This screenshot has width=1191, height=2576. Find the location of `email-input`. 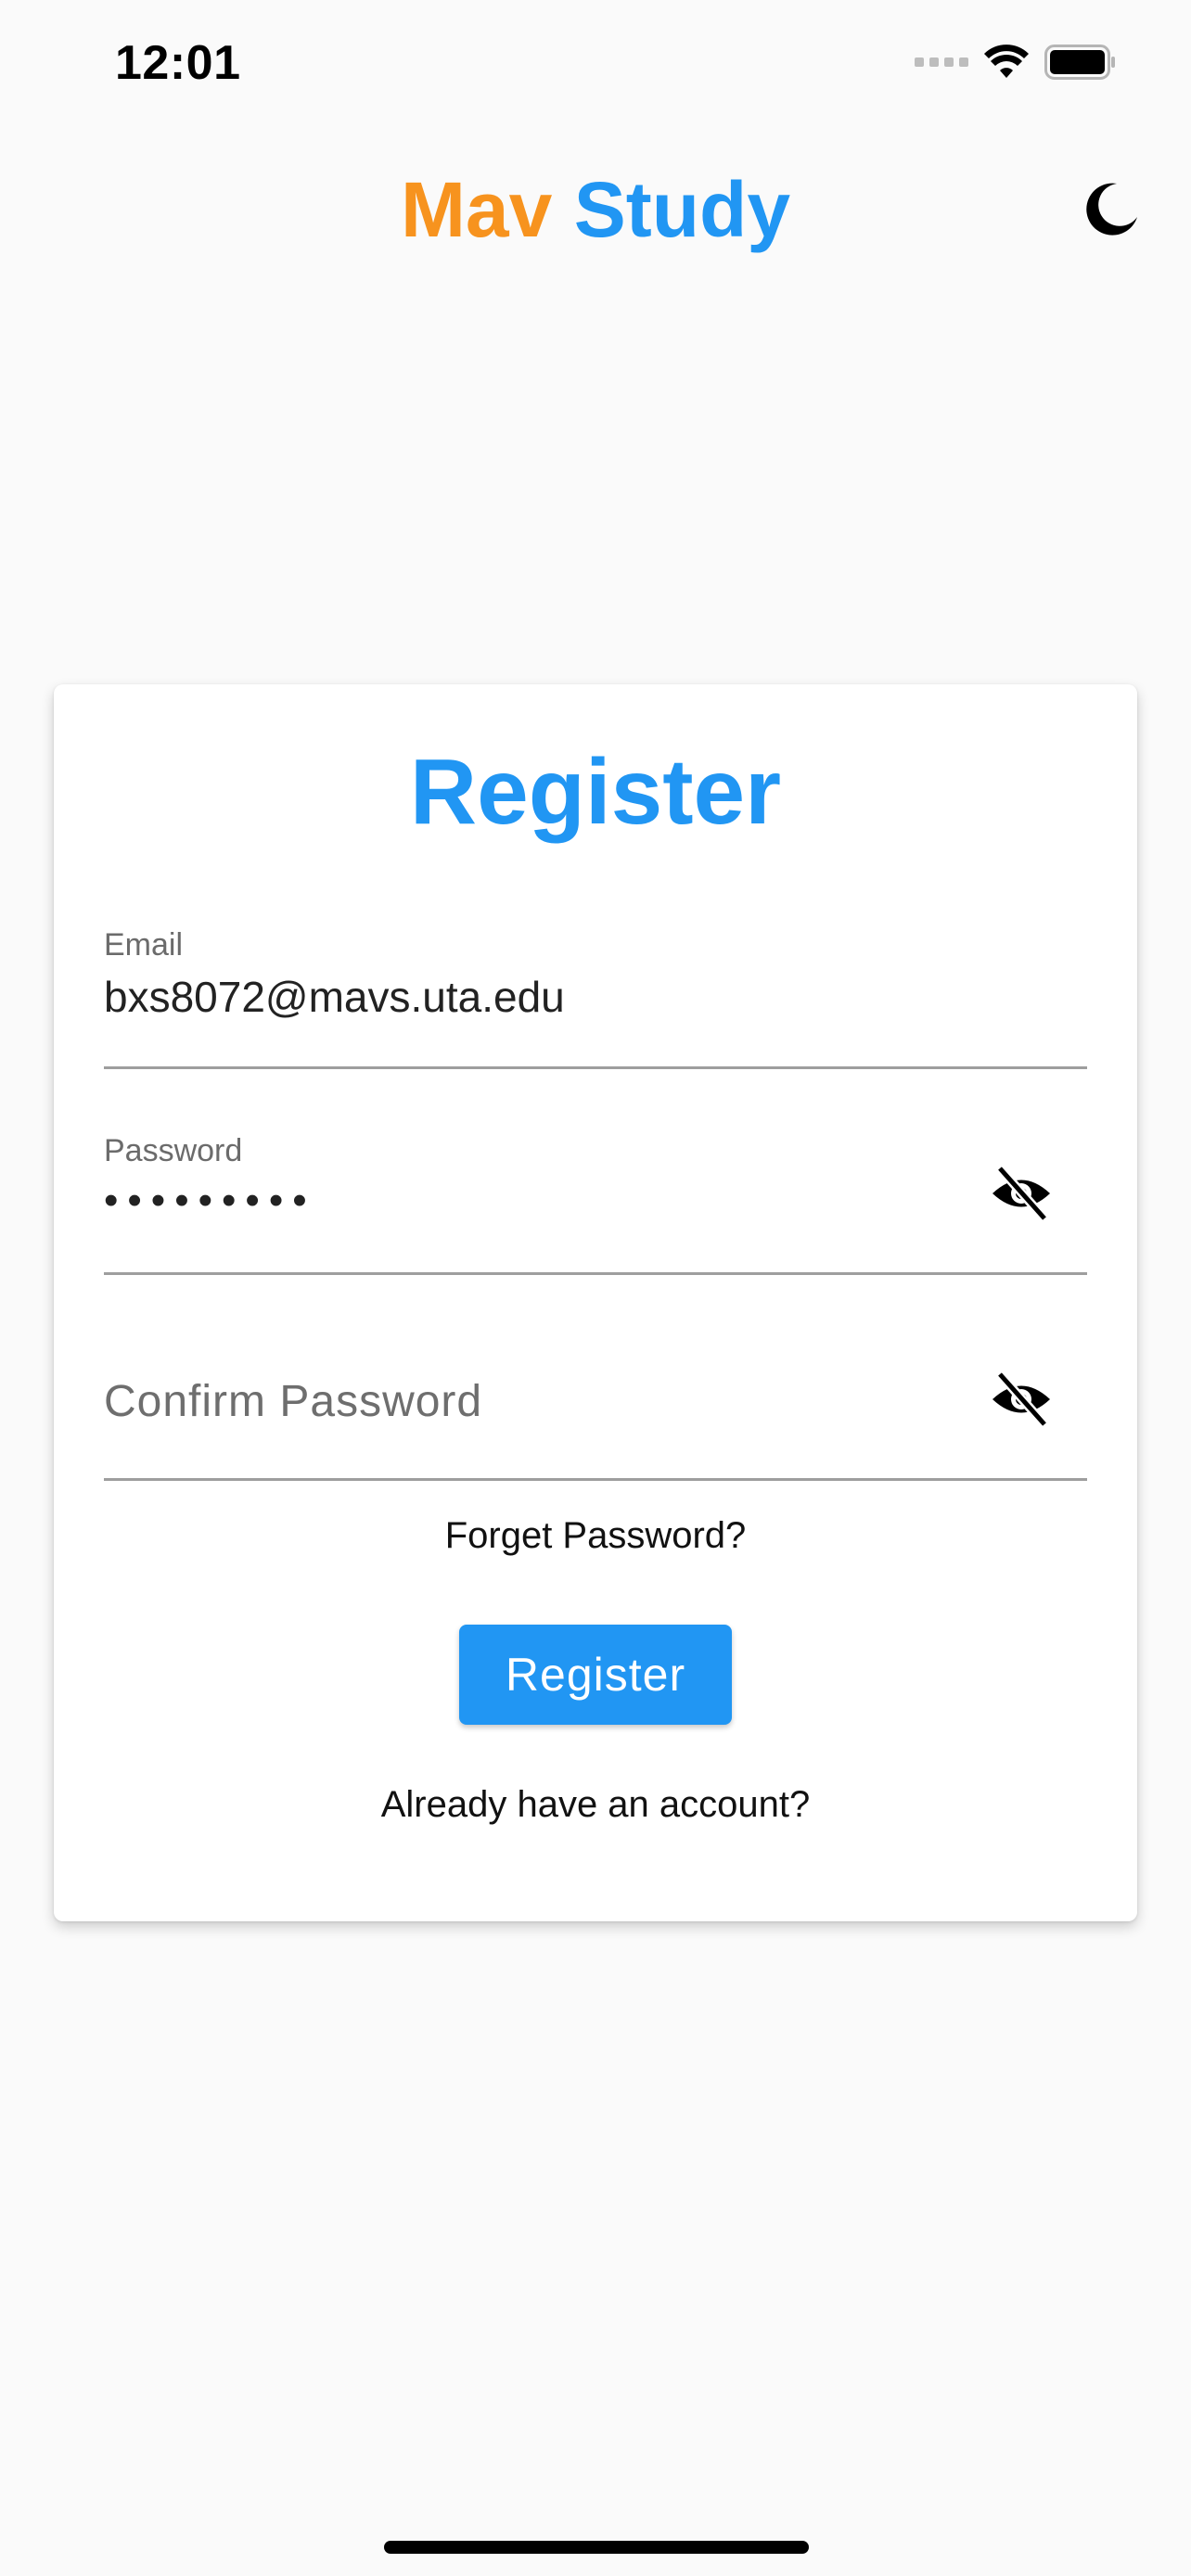

email-input is located at coordinates (521, 997).